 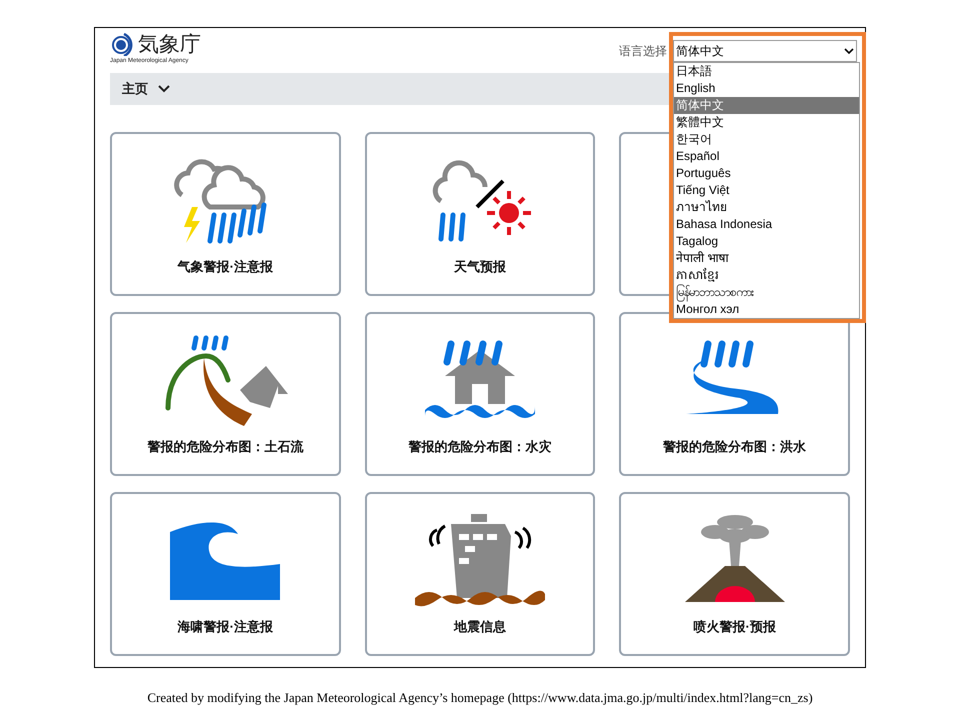 What do you see at coordinates (480, 627) in the screenshot?
I see `card-label: 地震信息` at bounding box center [480, 627].